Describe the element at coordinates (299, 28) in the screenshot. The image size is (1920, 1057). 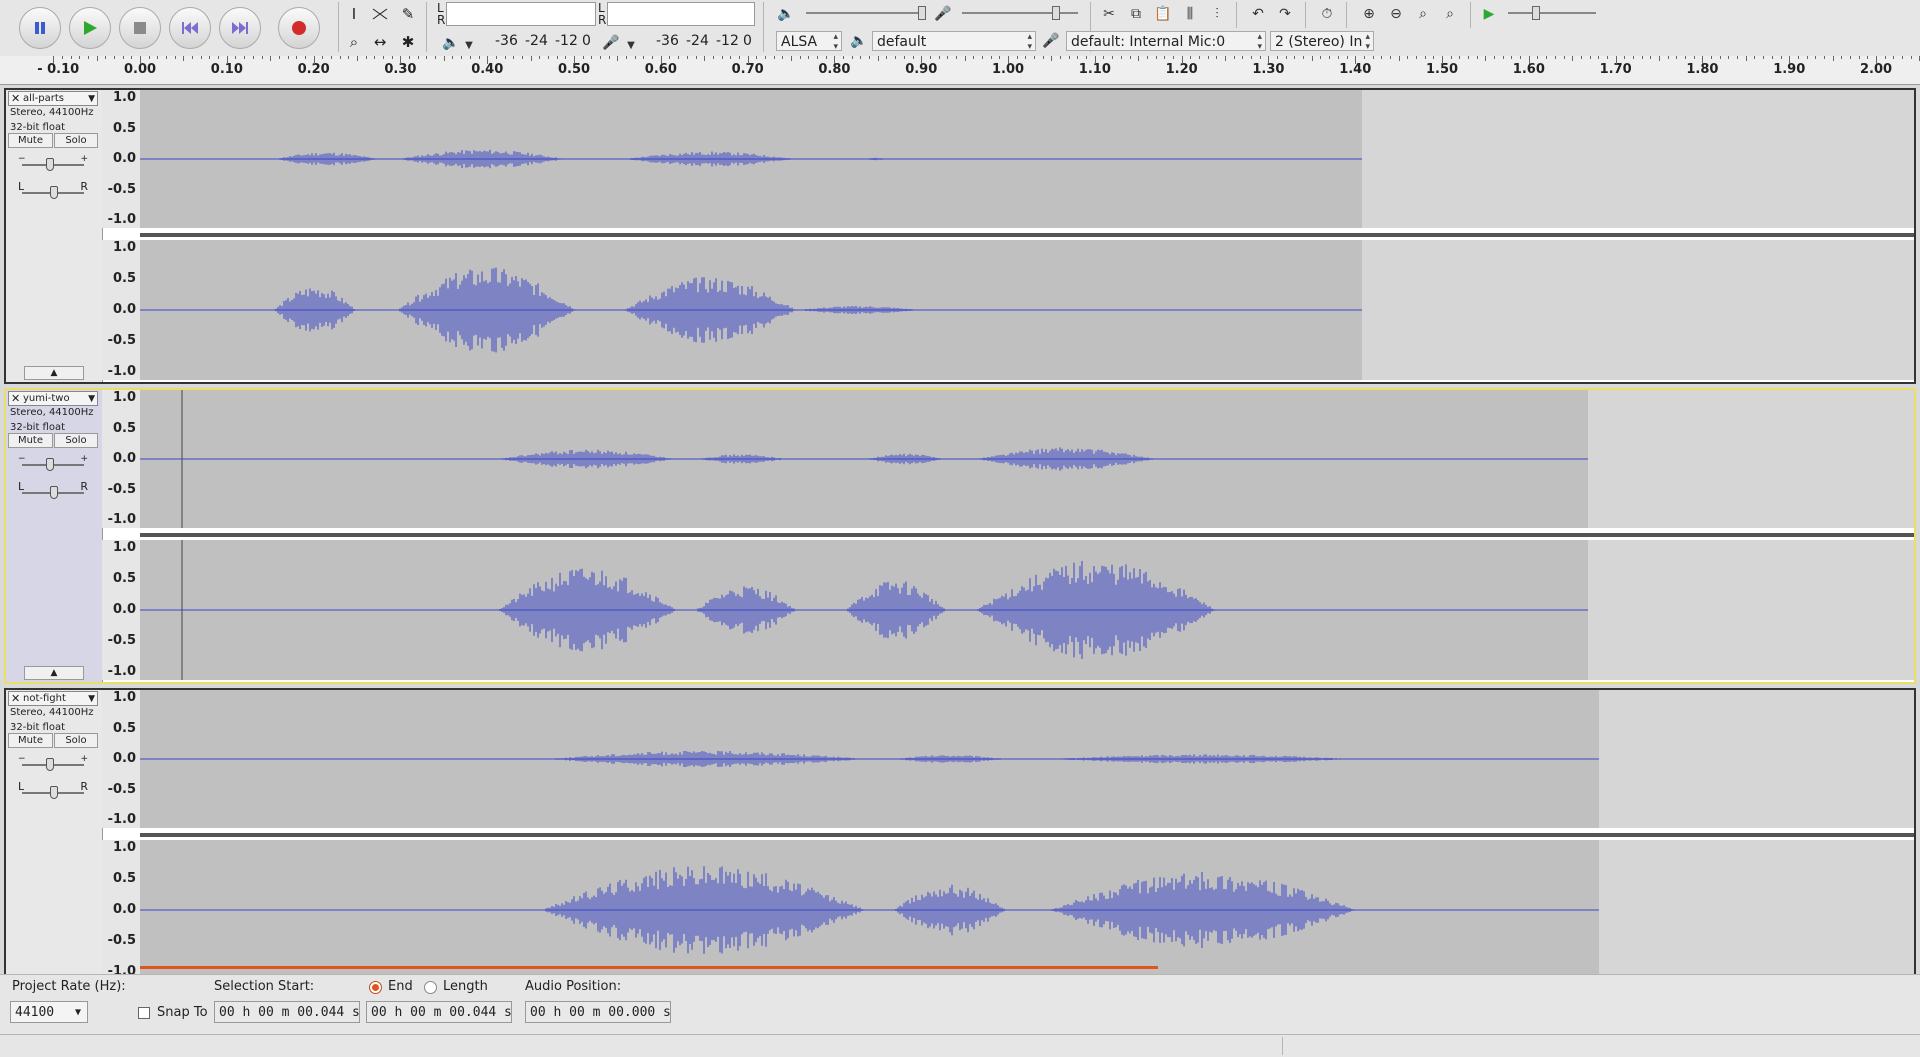
I see `record-button` at that location.